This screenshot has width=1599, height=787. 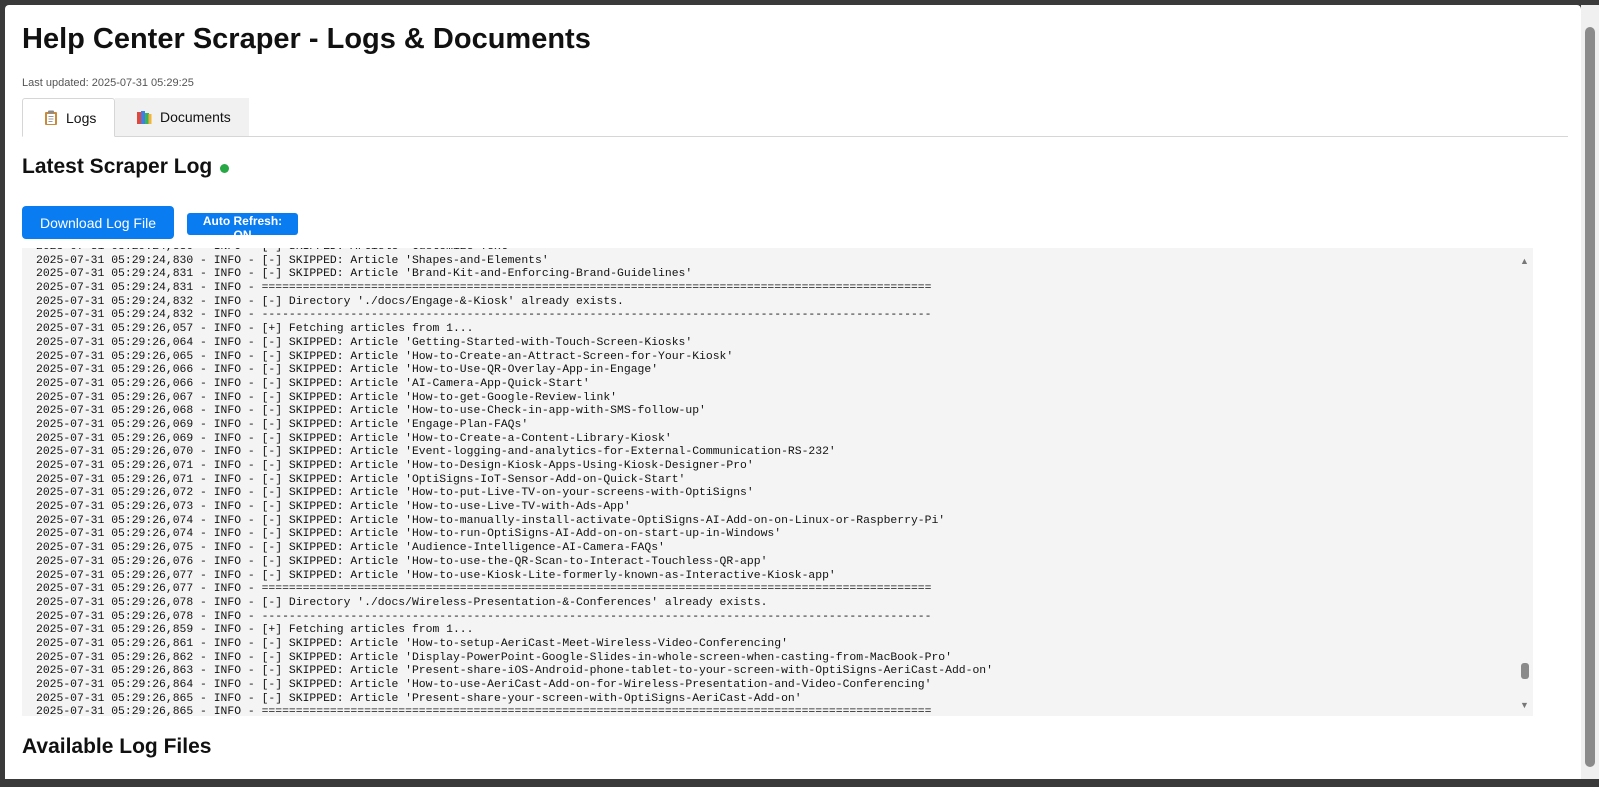 I want to click on download-log-button: Download Log File, so click(x=98, y=222).